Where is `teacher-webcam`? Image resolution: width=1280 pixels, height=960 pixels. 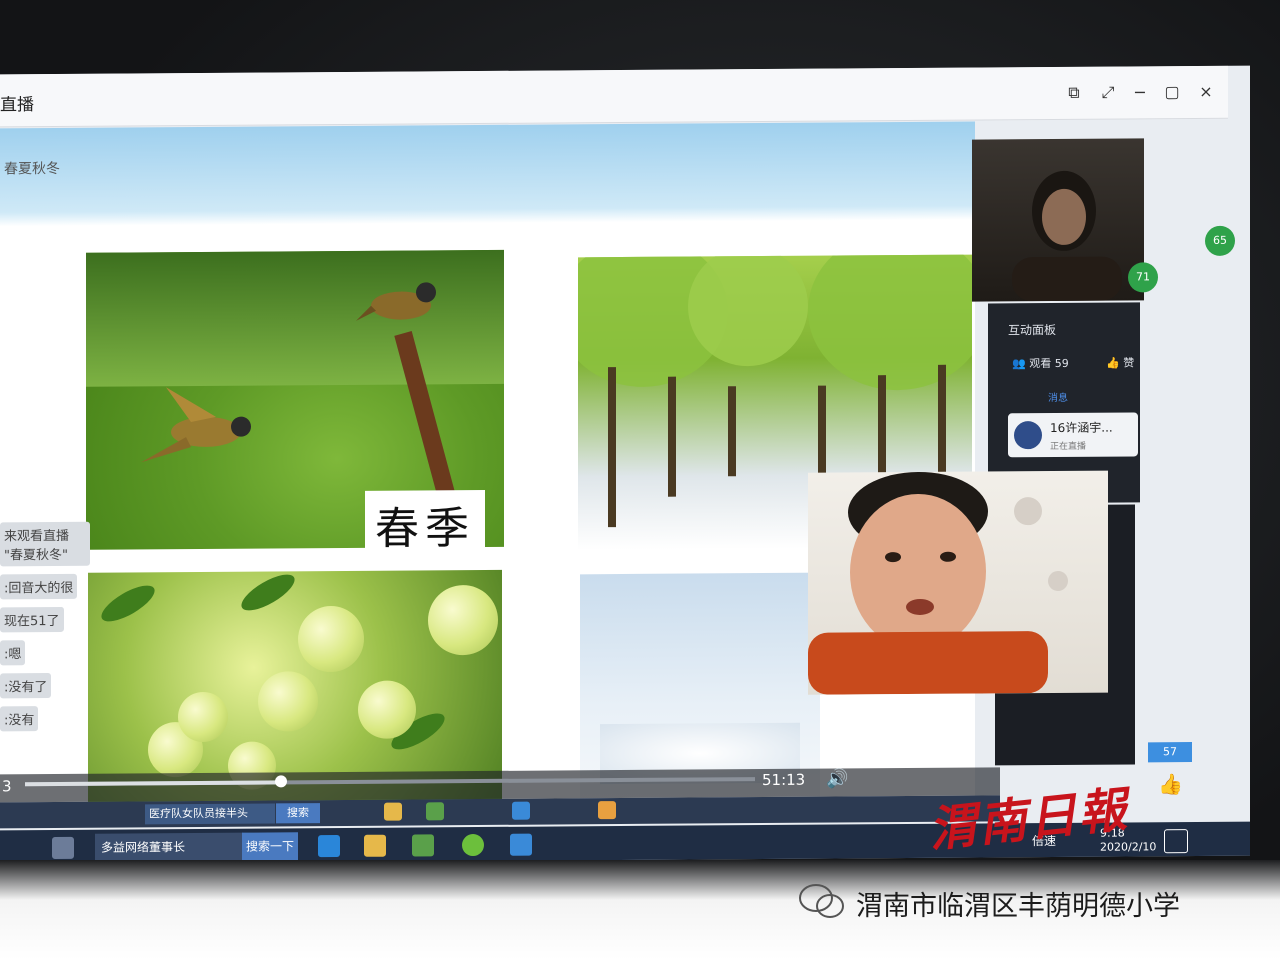 teacher-webcam is located at coordinates (1058, 220).